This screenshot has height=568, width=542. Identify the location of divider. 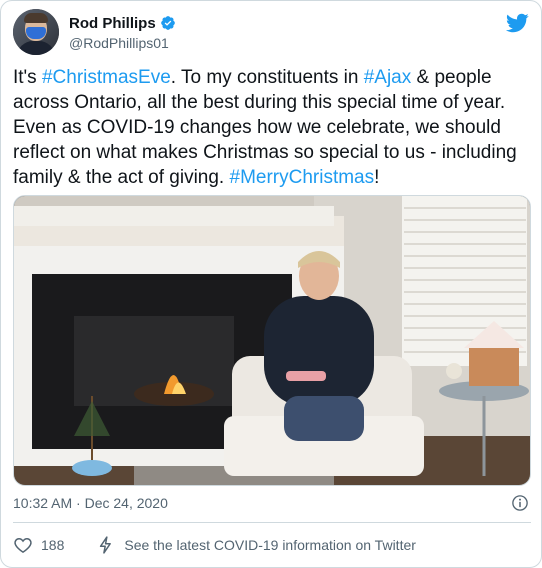
(272, 522).